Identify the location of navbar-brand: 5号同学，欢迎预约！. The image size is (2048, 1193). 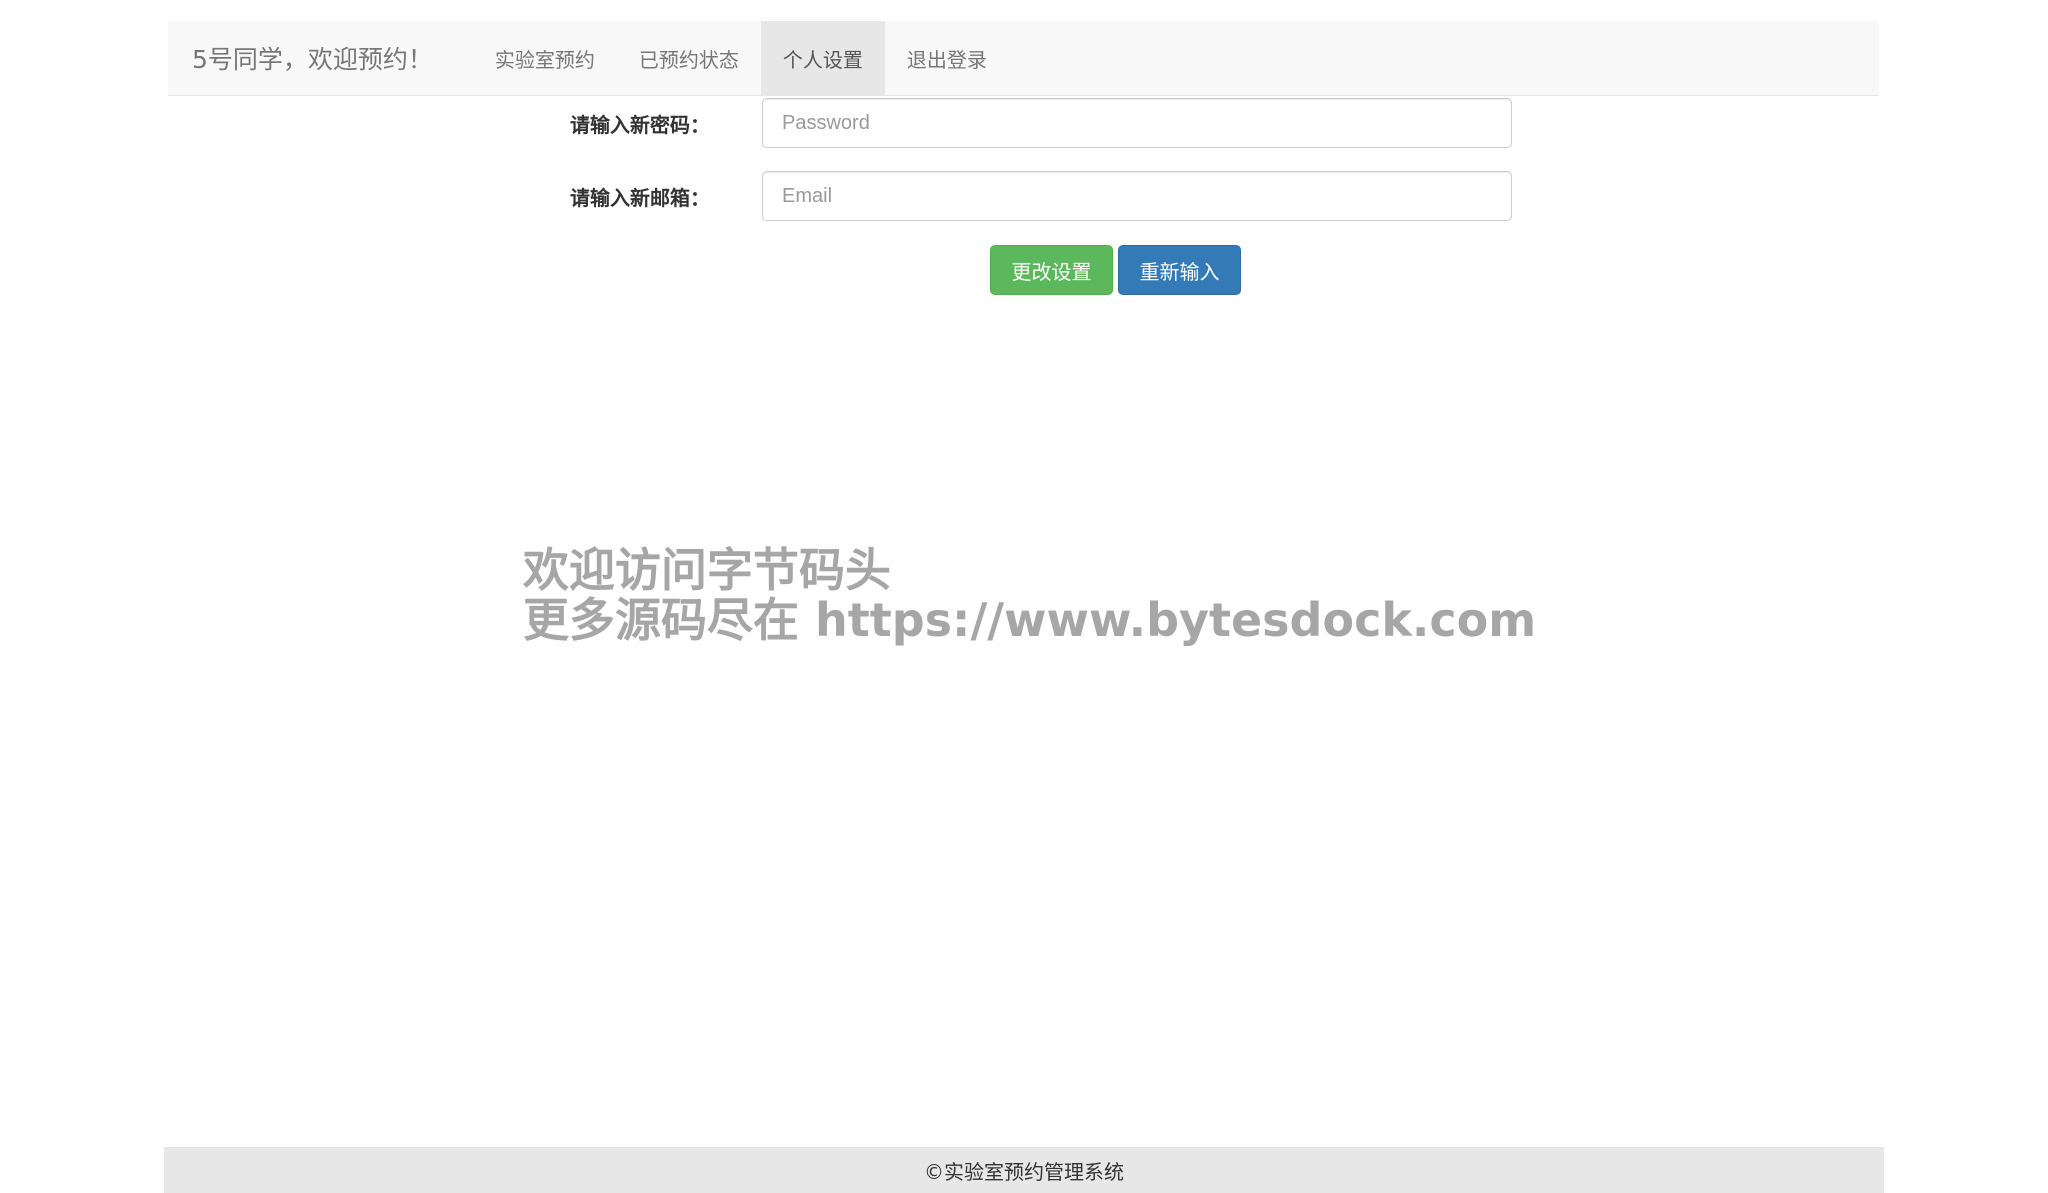
(320, 58).